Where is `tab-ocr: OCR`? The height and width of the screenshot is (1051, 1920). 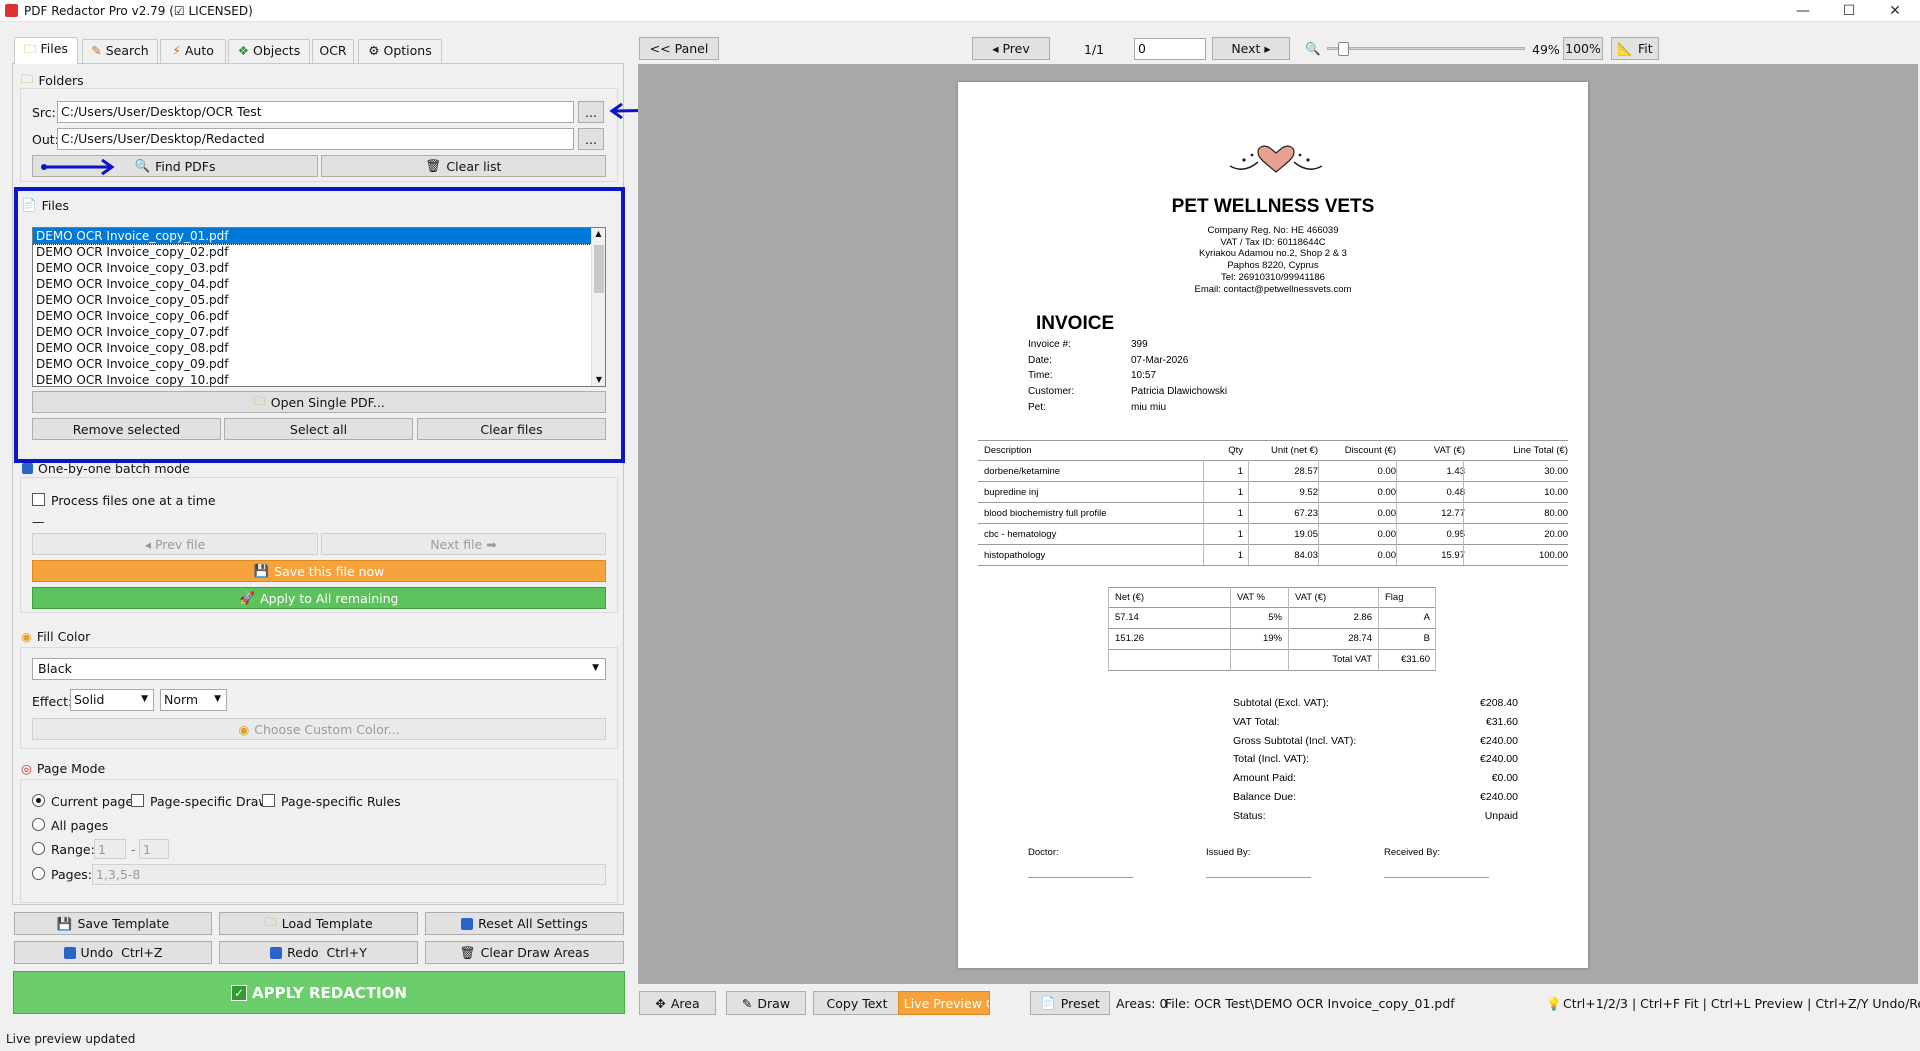 tab-ocr: OCR is located at coordinates (333, 51).